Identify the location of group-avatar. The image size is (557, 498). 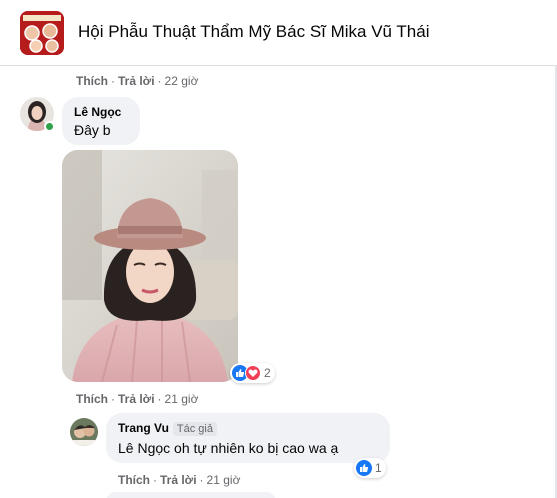
(42, 33).